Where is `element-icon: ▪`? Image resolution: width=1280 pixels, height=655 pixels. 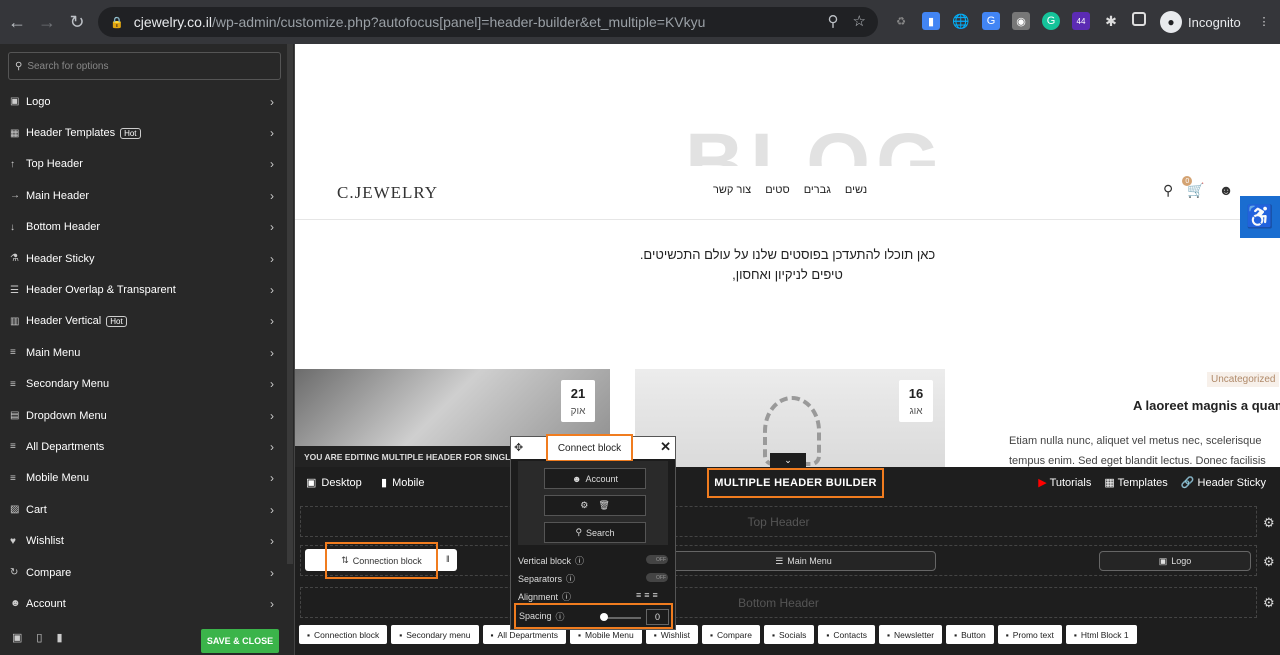 element-icon: ▪ is located at coordinates (711, 634).